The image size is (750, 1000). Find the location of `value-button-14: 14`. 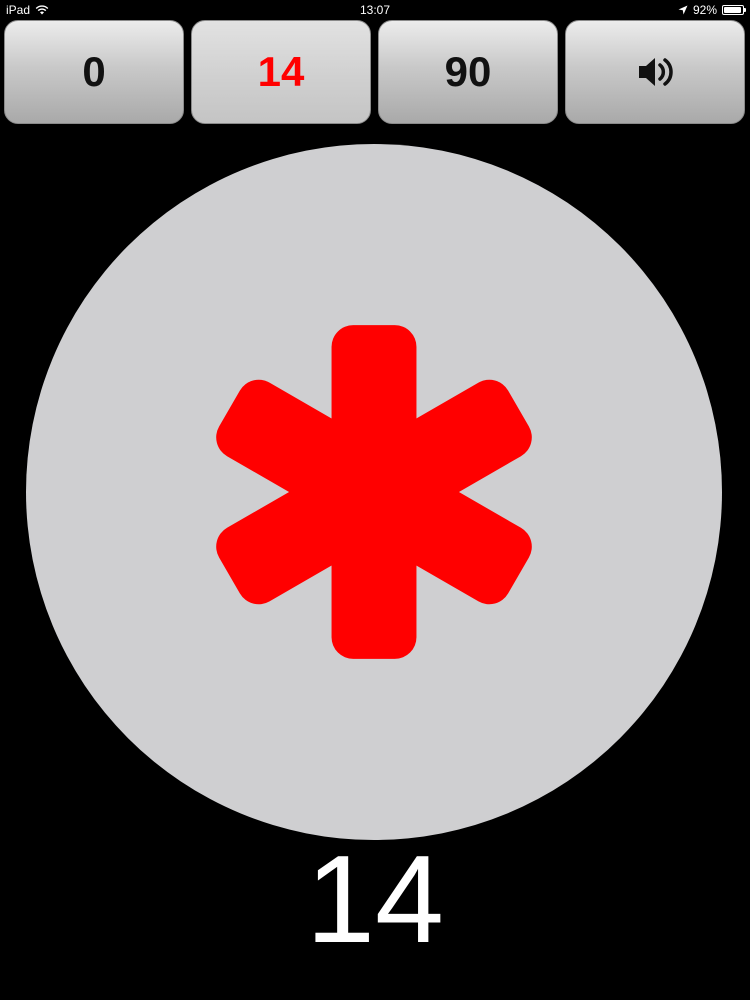

value-button-14: 14 is located at coordinates (281, 72).